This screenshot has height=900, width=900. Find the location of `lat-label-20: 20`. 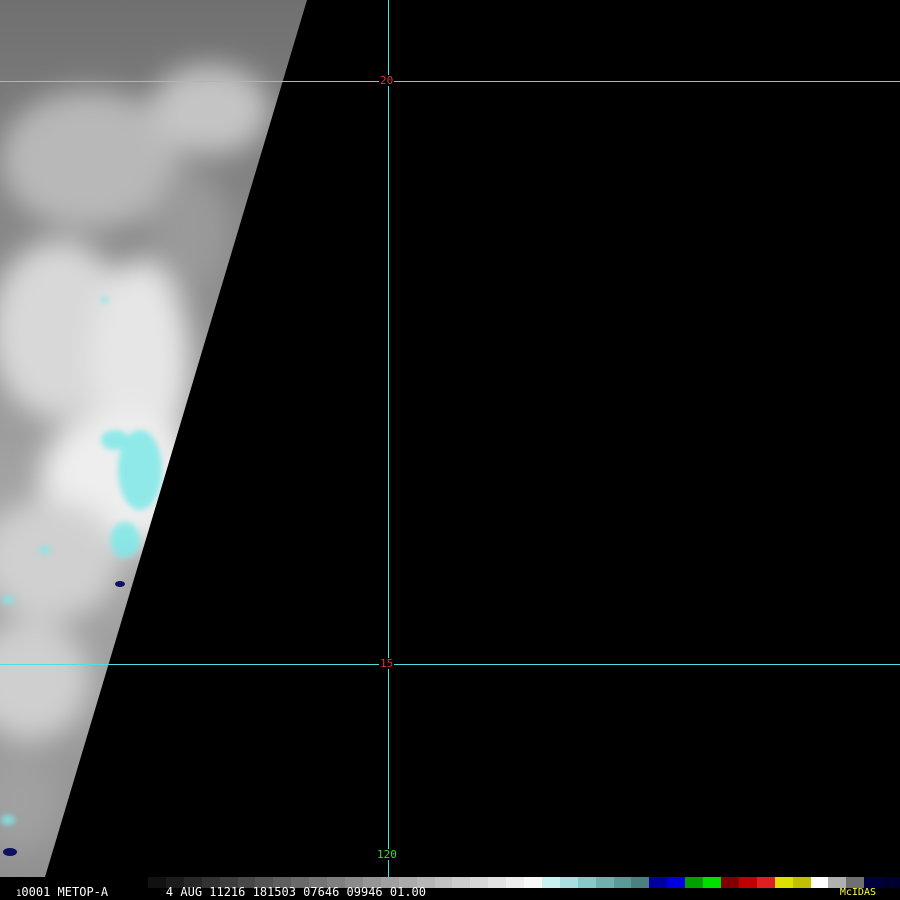

lat-label-20: 20 is located at coordinates (387, 80).